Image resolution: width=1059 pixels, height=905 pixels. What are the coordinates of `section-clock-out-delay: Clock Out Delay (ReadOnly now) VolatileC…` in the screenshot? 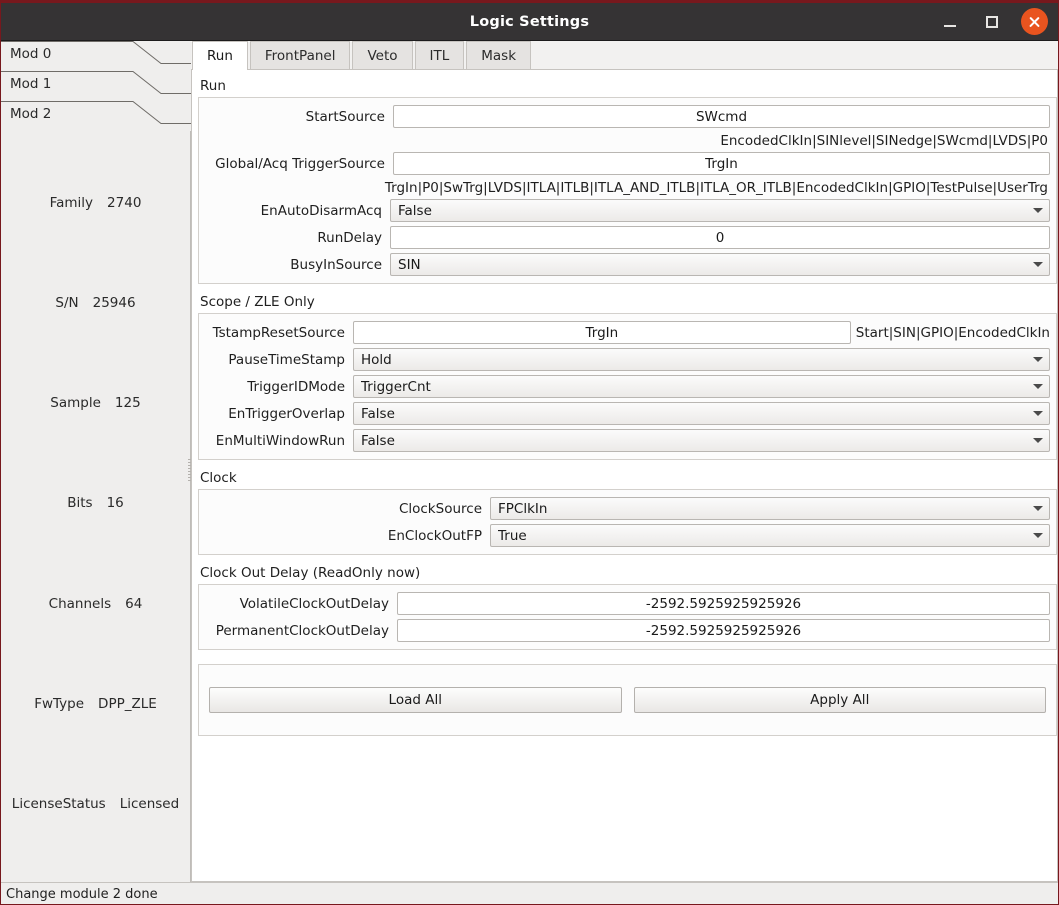 It's located at (627, 606).